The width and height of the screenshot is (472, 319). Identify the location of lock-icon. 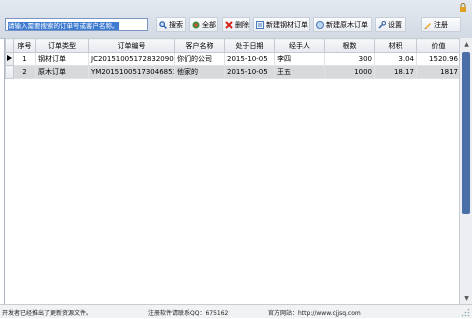
(463, 7).